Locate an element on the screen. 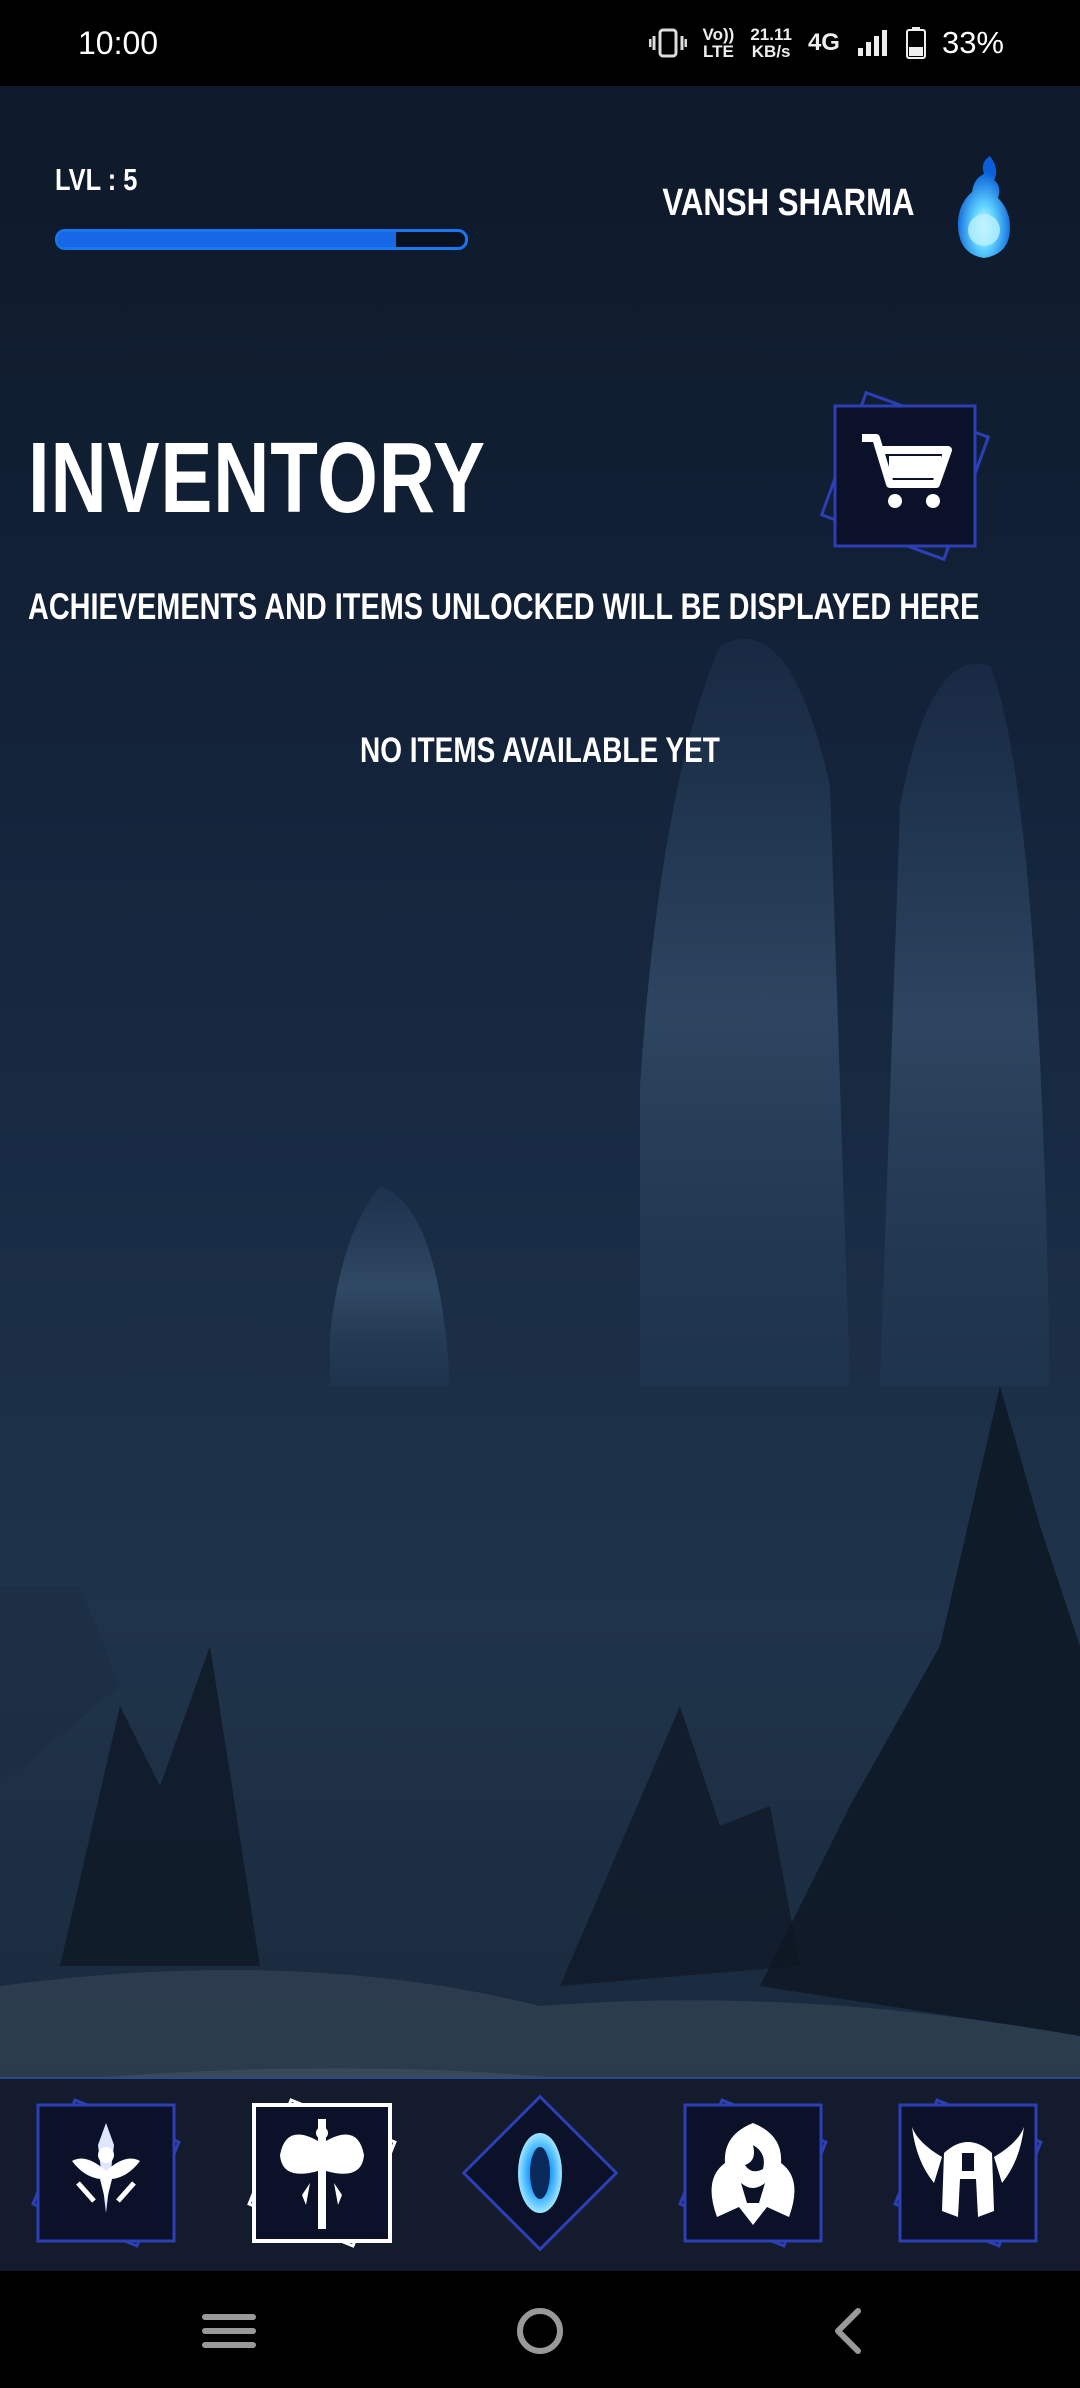  battle-axe-icon is located at coordinates (322, 2173).